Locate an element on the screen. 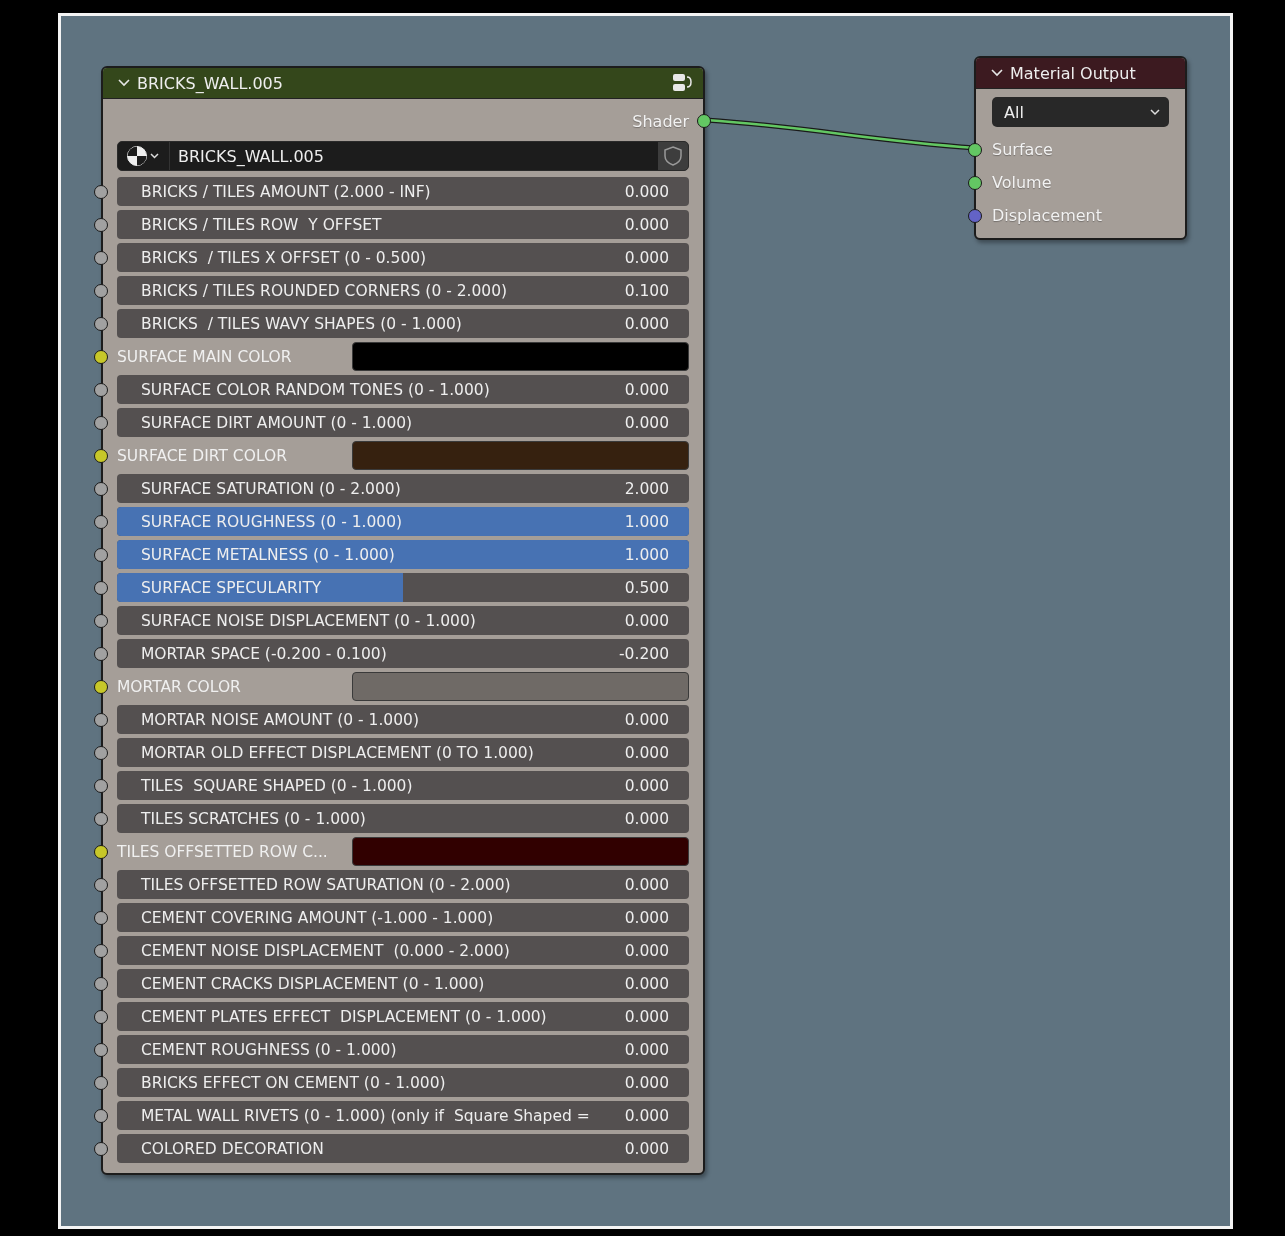 The image size is (1285, 1236). slider-field: SURFACE METALNESS (0 - 1.000) 1.000 is located at coordinates (403, 554).